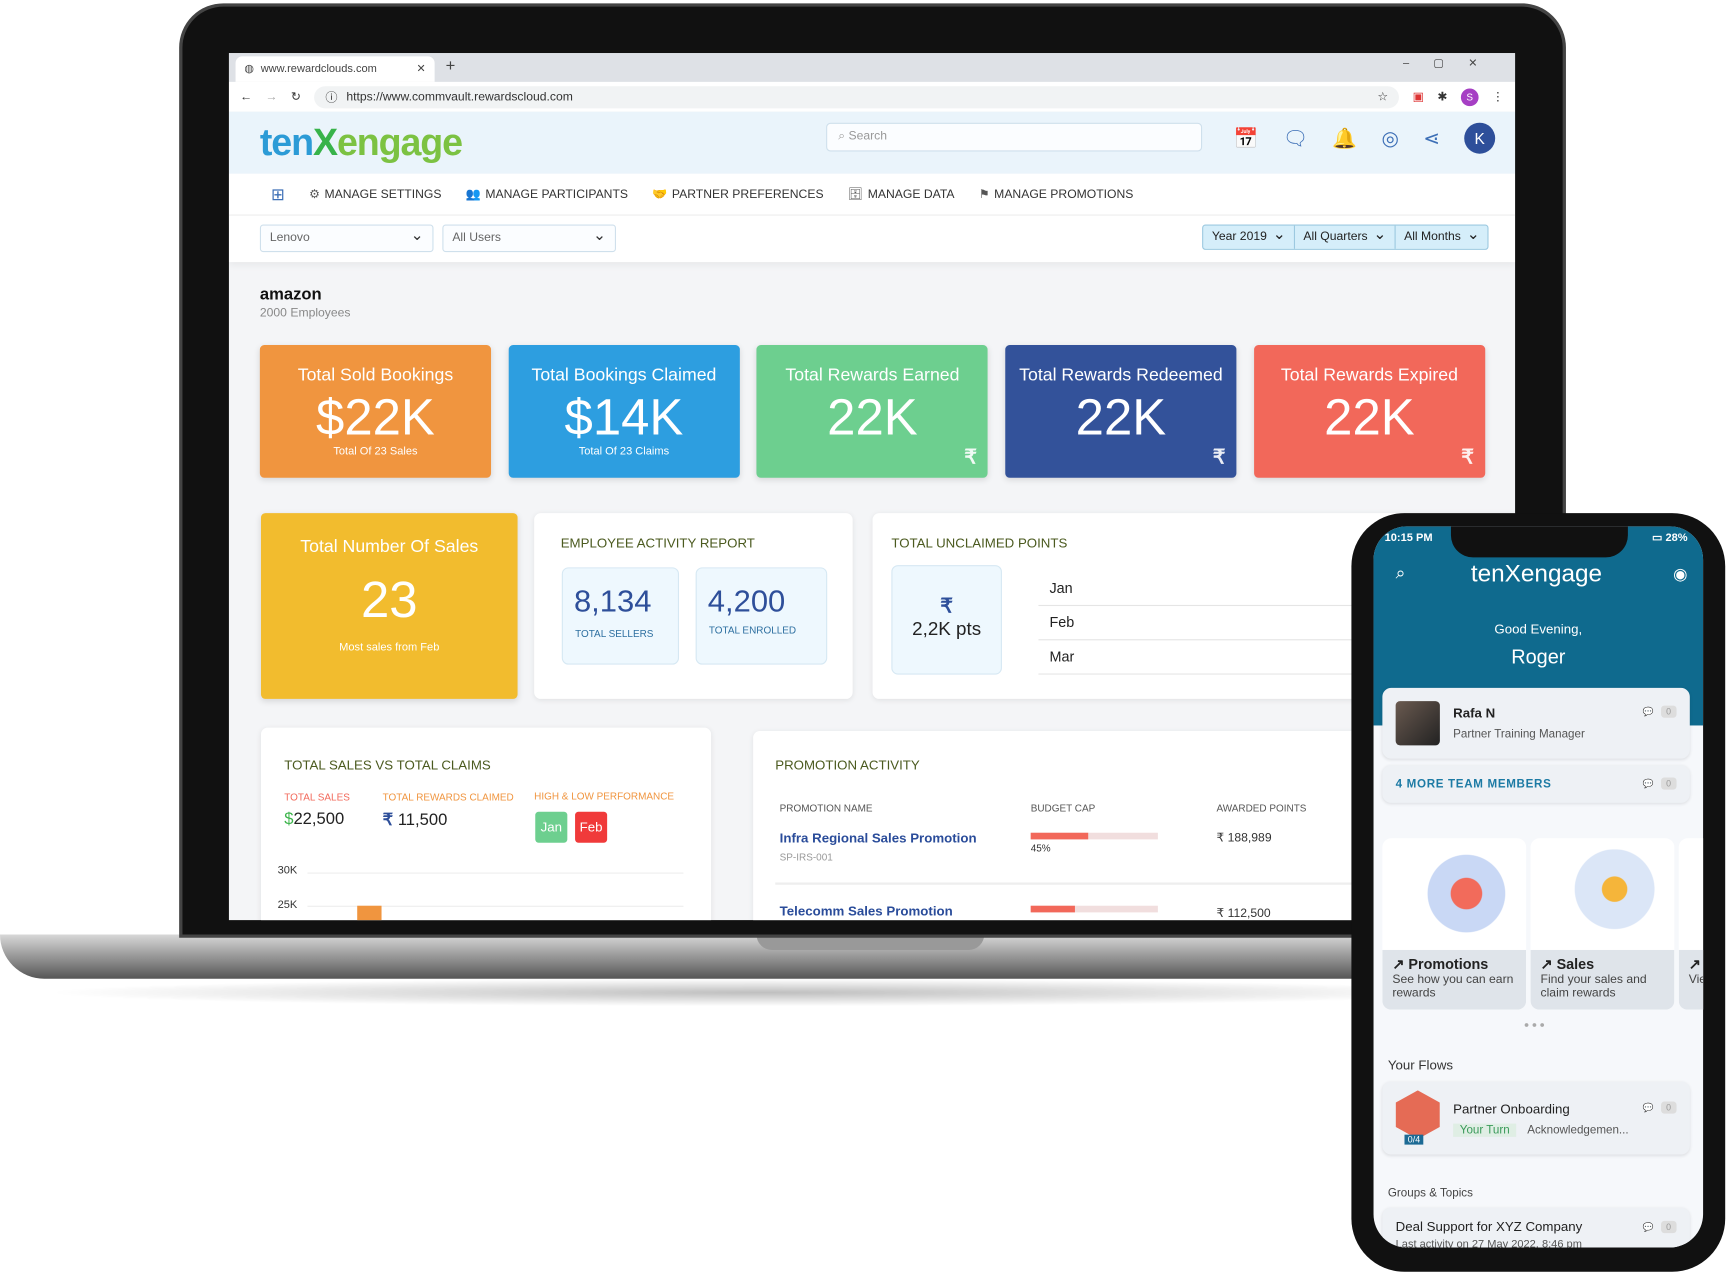 Image resolution: width=1734 pixels, height=1273 pixels. What do you see at coordinates (1249, 236) in the screenshot?
I see `year-select: Year 2019` at bounding box center [1249, 236].